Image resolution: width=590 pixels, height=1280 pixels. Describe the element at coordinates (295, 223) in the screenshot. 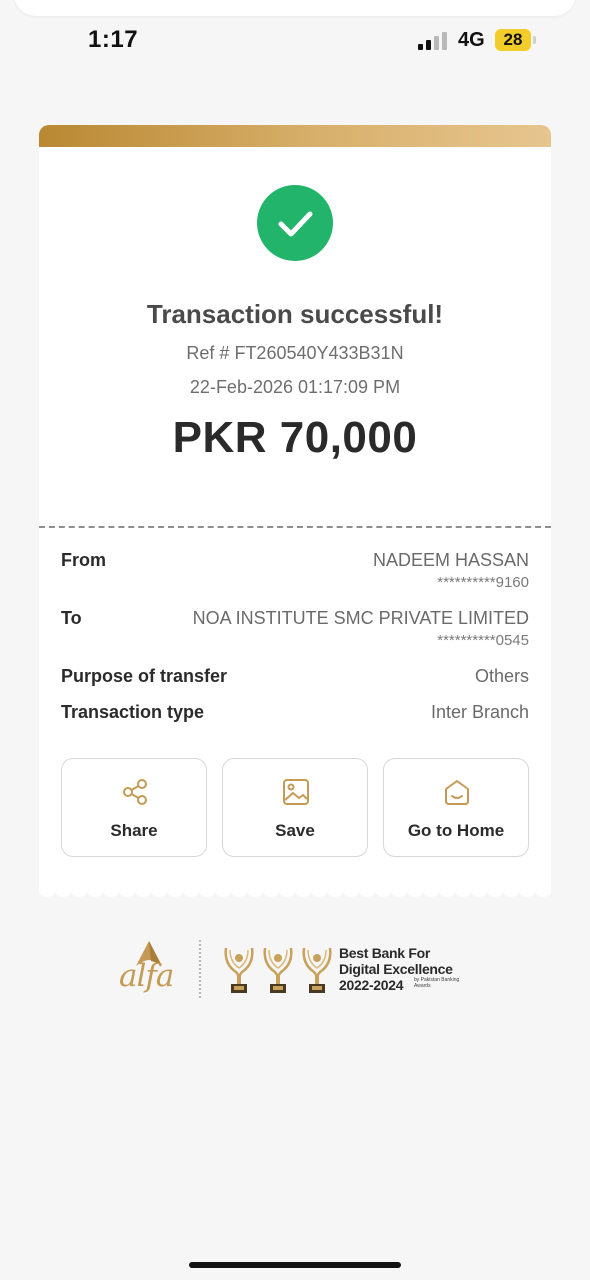

I see `success-check-icon` at that location.